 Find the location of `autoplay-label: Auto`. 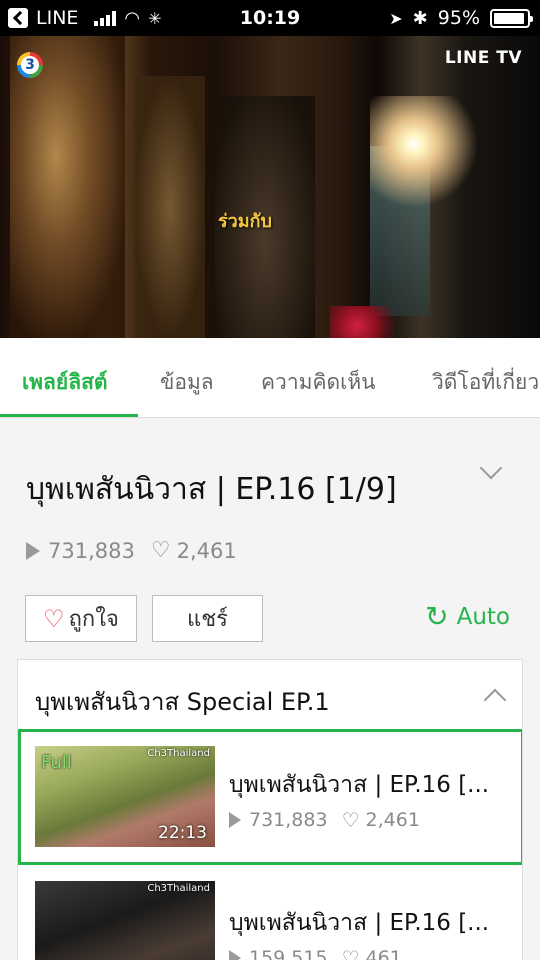

autoplay-label: Auto is located at coordinates (483, 617).